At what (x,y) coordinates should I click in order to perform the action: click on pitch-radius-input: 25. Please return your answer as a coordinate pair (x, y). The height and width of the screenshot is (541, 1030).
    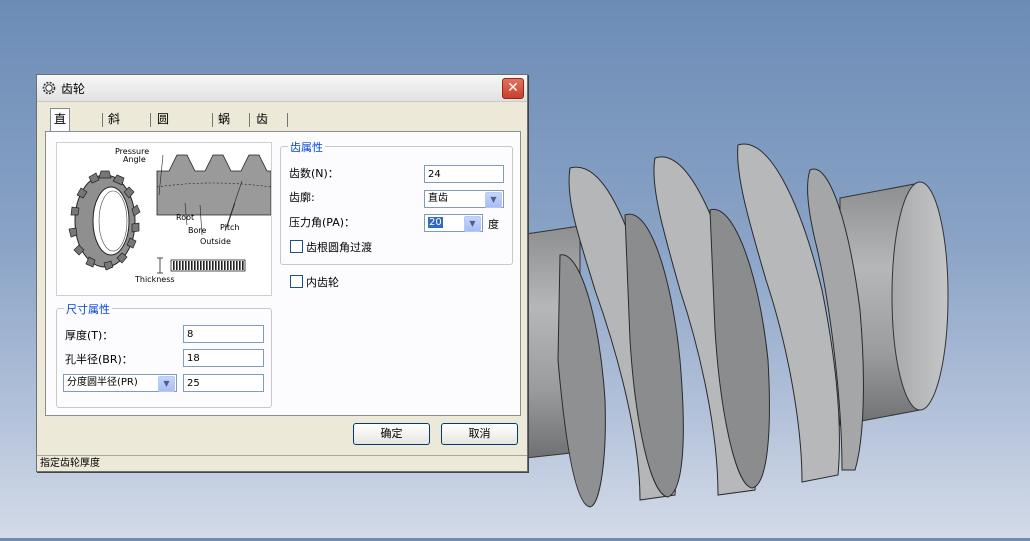
    Looking at the image, I should click on (223, 383).